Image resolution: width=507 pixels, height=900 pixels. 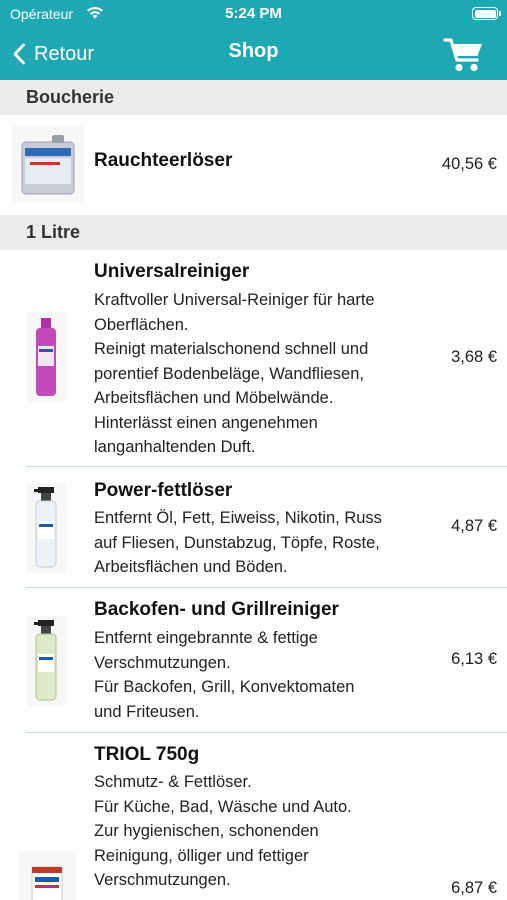 What do you see at coordinates (19, 54) in the screenshot?
I see `chevron-left-icon` at bounding box center [19, 54].